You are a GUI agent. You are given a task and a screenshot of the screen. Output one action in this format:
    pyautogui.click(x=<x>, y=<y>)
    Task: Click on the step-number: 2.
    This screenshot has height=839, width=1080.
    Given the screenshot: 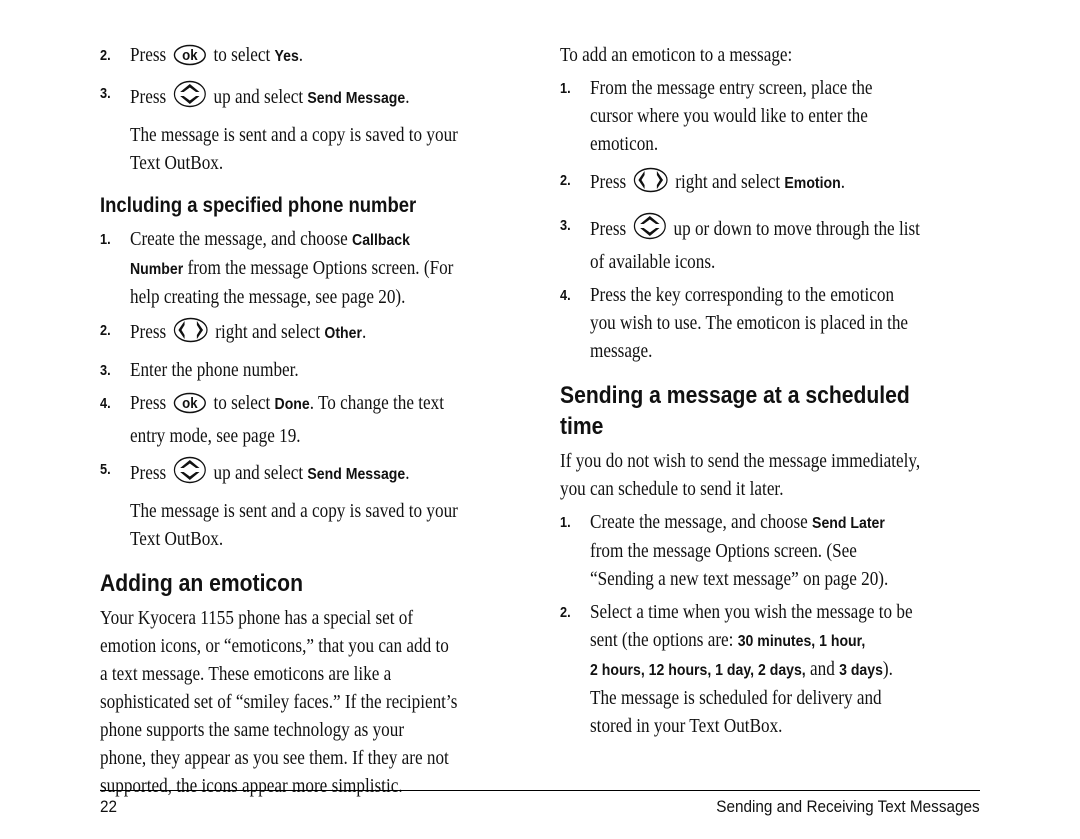 What is the action you would take?
    pyautogui.click(x=105, y=55)
    